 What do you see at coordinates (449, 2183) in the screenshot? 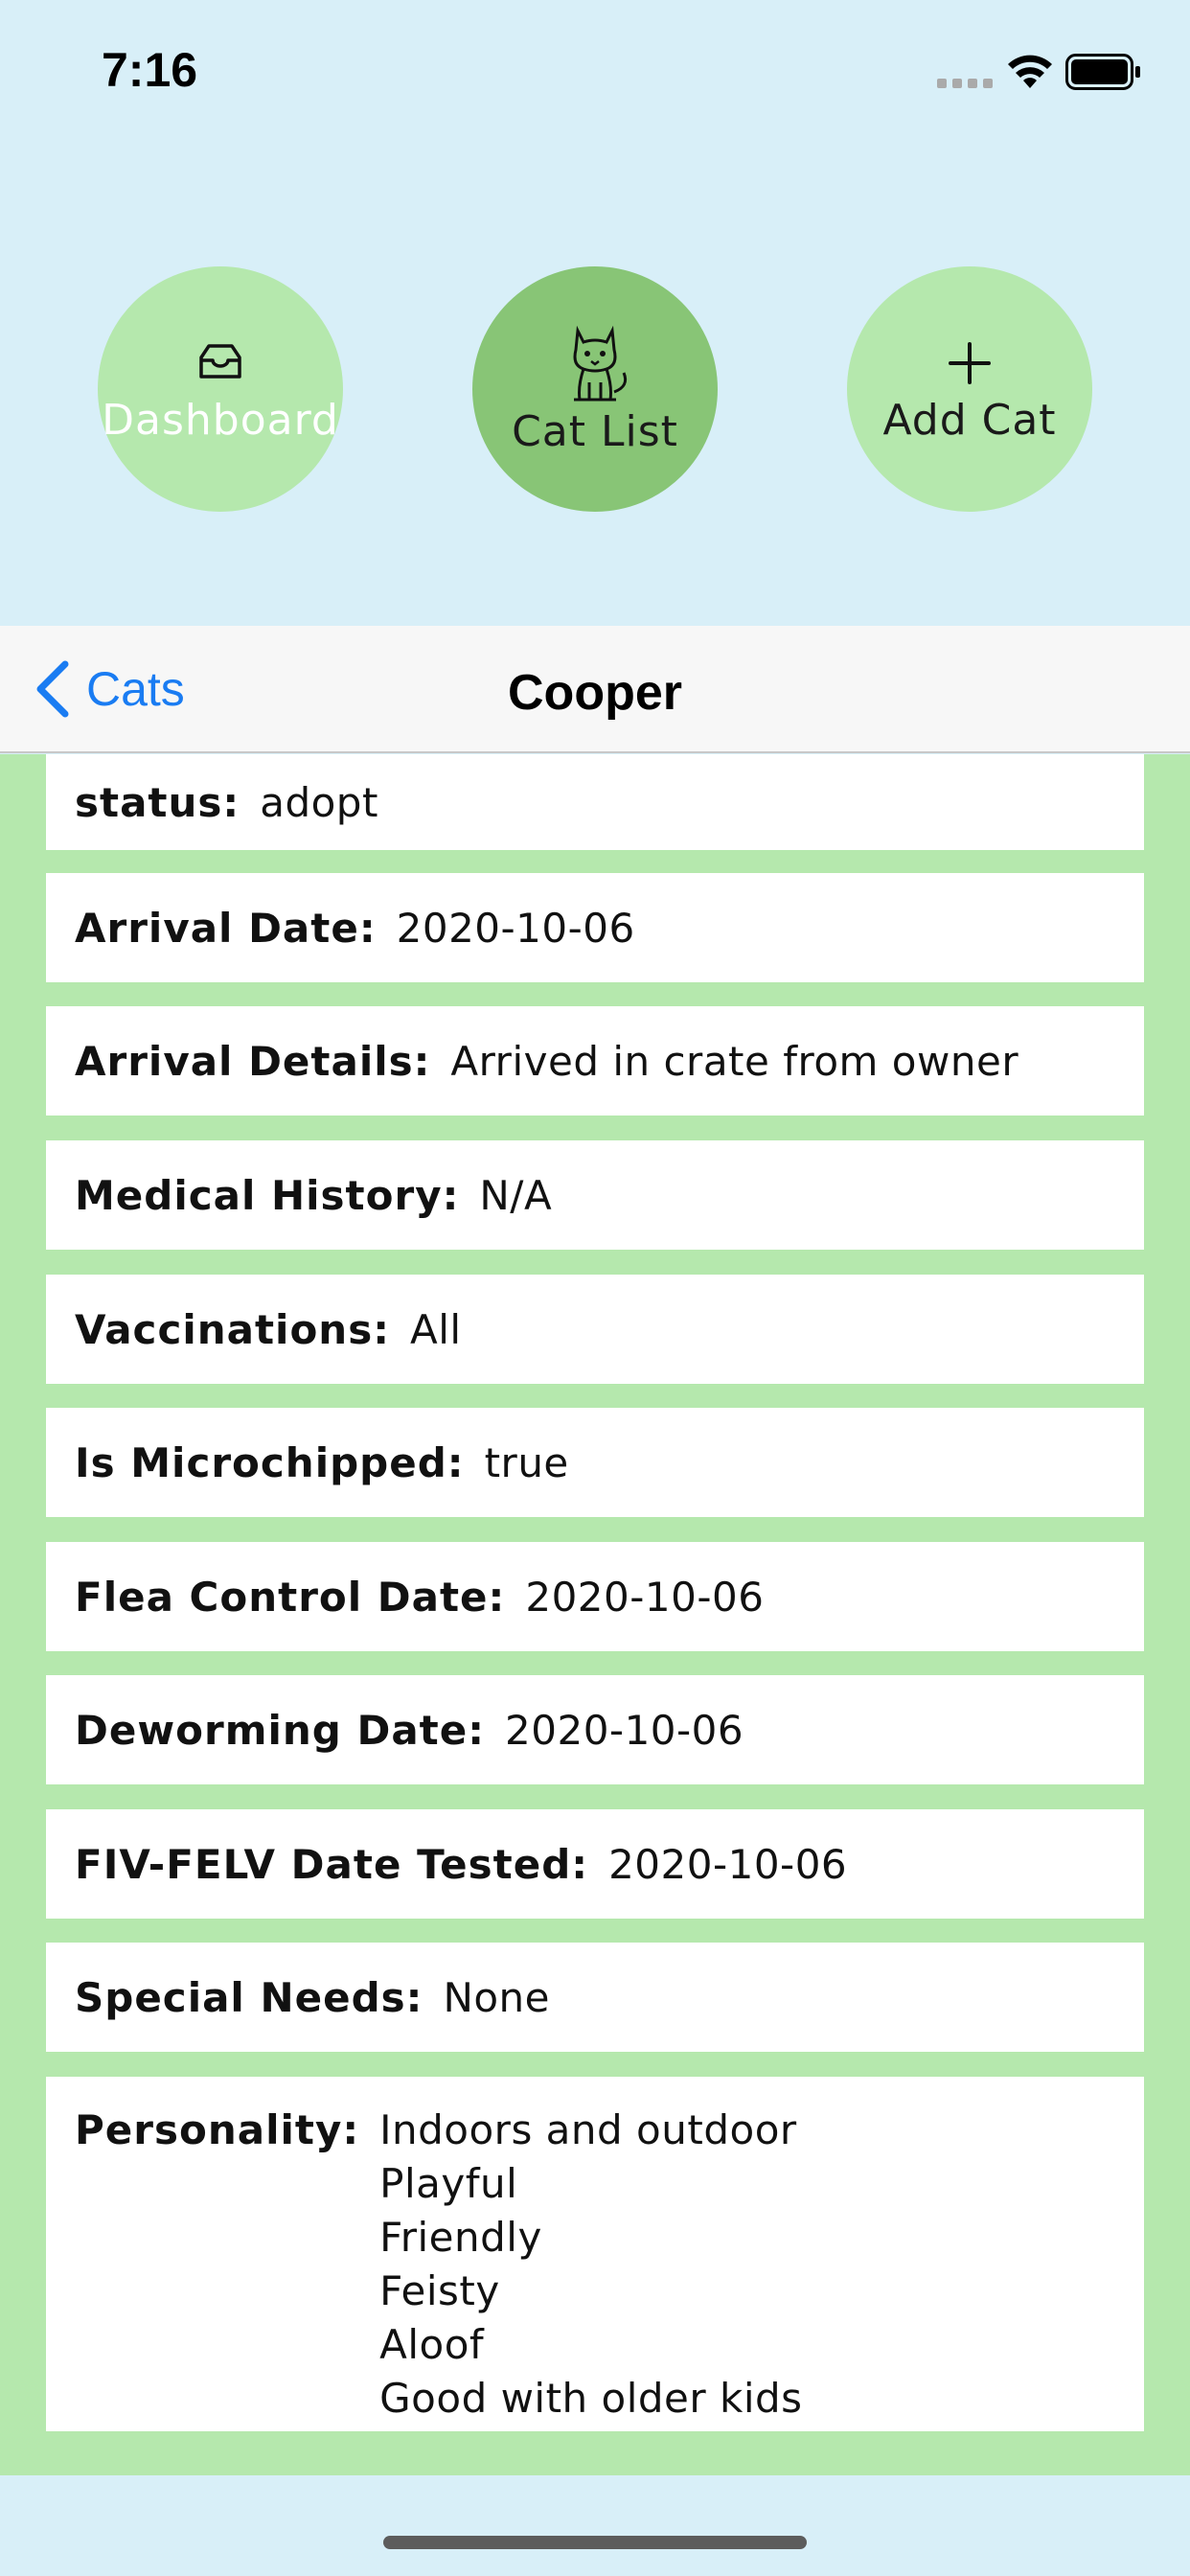
I see `personality-item: Playful` at bounding box center [449, 2183].